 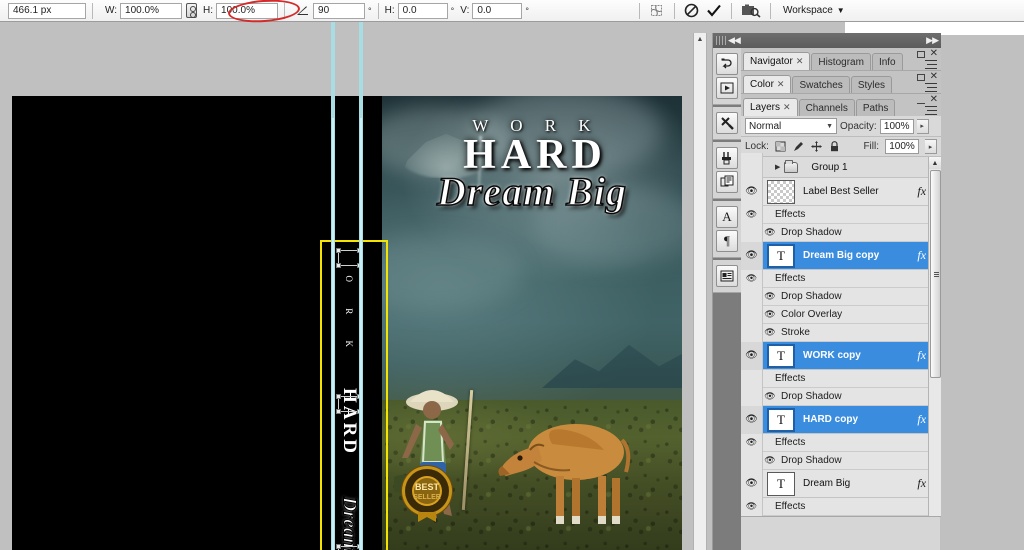 What do you see at coordinates (422, 10) in the screenshot?
I see `skew-h-input: 0.0` at bounding box center [422, 10].